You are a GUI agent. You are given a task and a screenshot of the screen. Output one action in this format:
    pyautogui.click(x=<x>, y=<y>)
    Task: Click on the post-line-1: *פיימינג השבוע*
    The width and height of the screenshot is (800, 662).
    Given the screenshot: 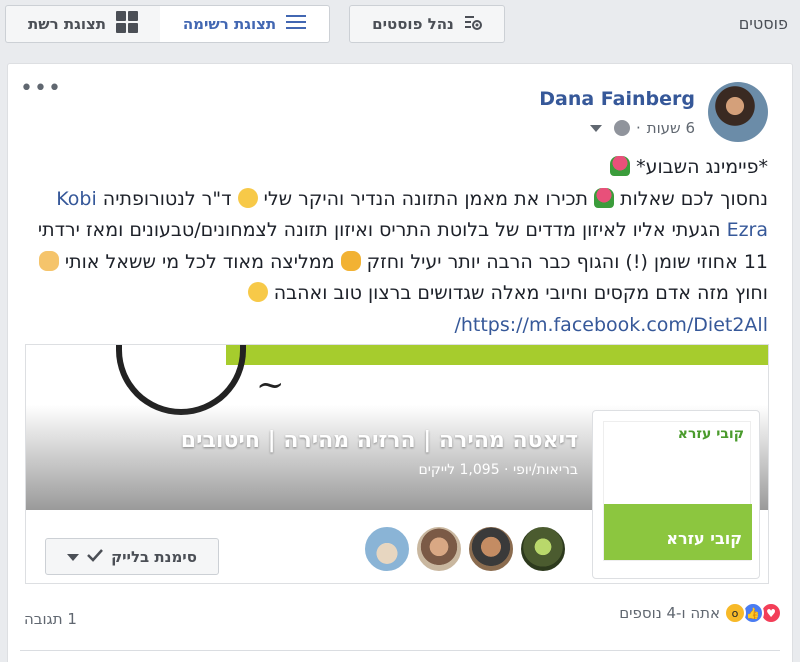 What is the action you would take?
    pyautogui.click(x=702, y=167)
    